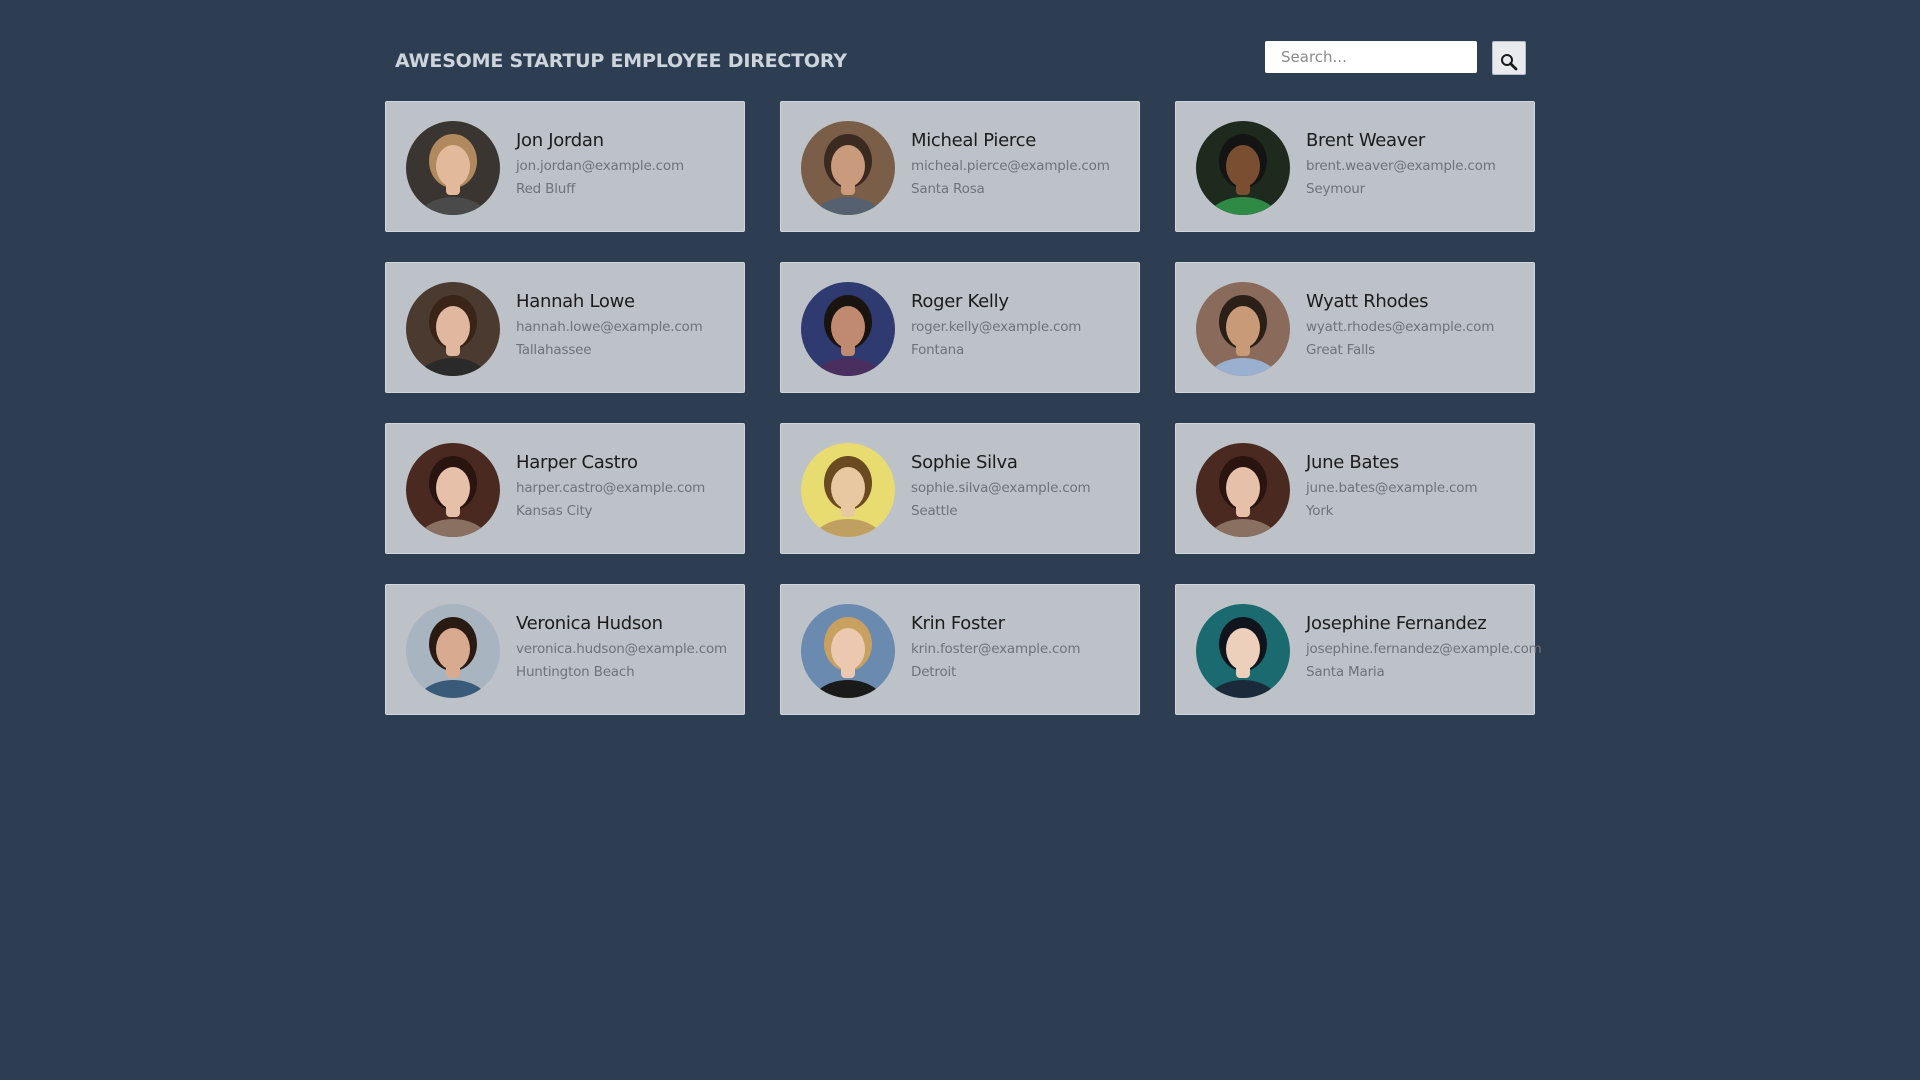  What do you see at coordinates (973, 140) in the screenshot?
I see `employee-name: Micheal Pierce` at bounding box center [973, 140].